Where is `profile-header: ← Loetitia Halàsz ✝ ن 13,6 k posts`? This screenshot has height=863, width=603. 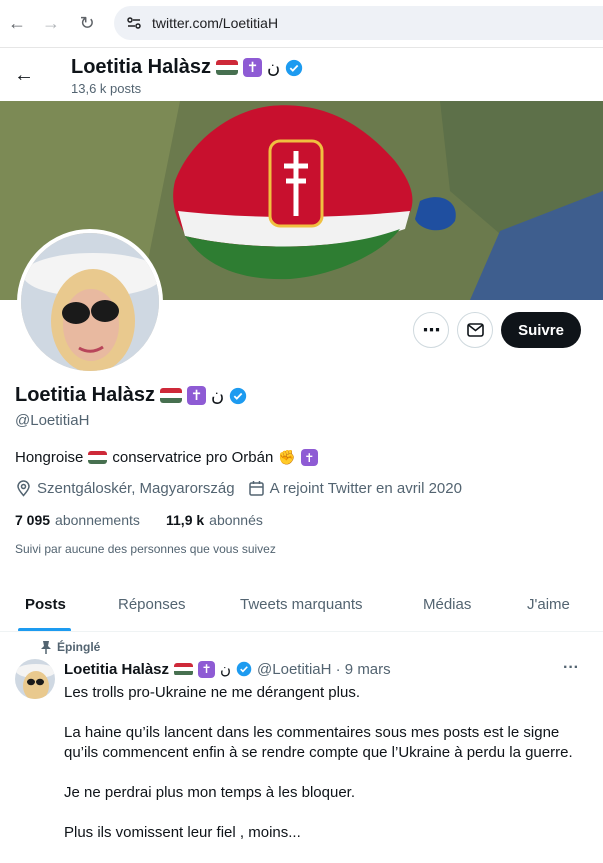
profile-header: ← Loetitia Halàsz ✝ ن 13,6 k posts is located at coordinates (301, 74).